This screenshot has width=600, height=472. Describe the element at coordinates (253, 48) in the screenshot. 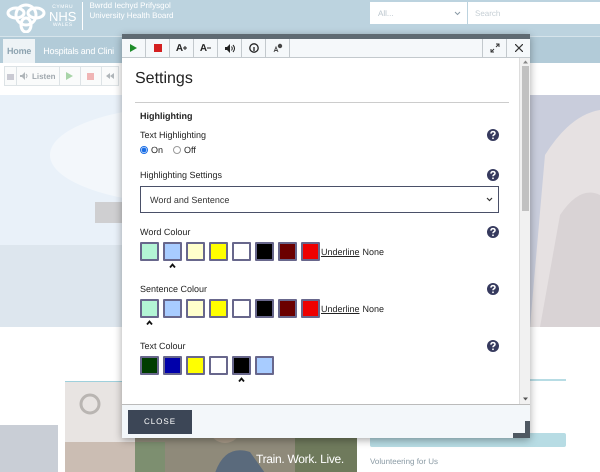

I see `info-icon` at that location.